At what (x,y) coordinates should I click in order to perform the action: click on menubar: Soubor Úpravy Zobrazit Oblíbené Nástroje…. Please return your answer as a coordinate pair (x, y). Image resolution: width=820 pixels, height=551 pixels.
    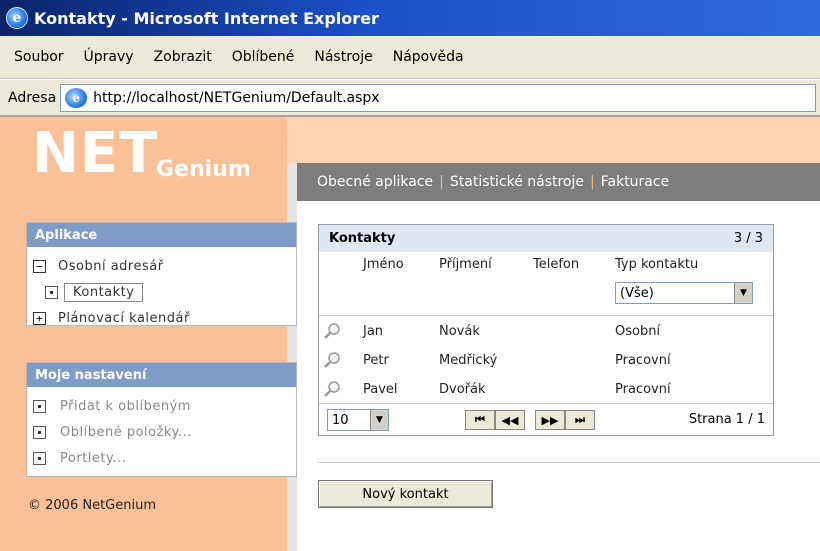
    Looking at the image, I should click on (410, 57).